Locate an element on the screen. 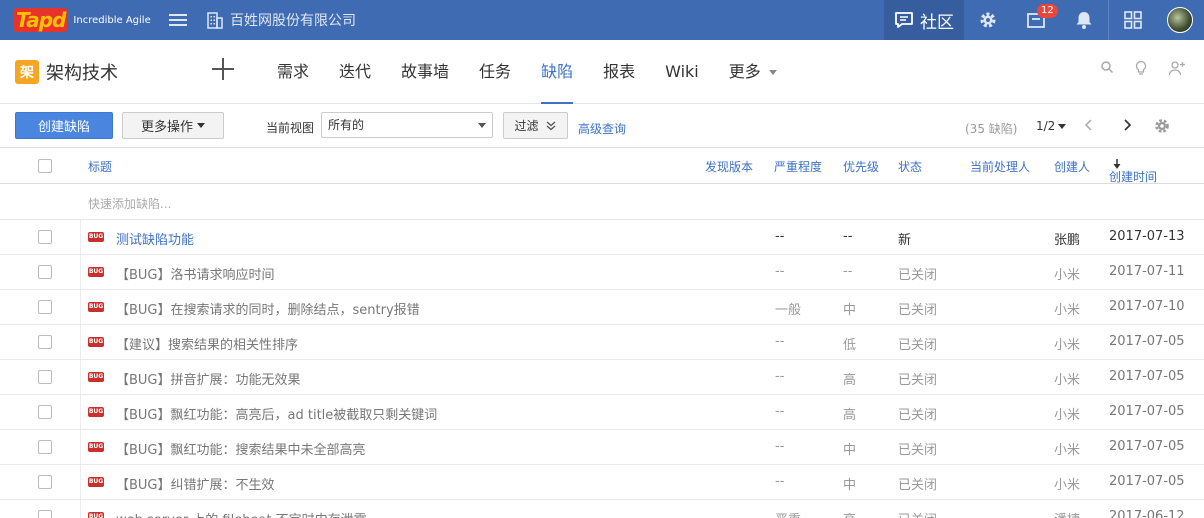 The image size is (1204, 518). tab-tasks: 任务 is located at coordinates (495, 72).